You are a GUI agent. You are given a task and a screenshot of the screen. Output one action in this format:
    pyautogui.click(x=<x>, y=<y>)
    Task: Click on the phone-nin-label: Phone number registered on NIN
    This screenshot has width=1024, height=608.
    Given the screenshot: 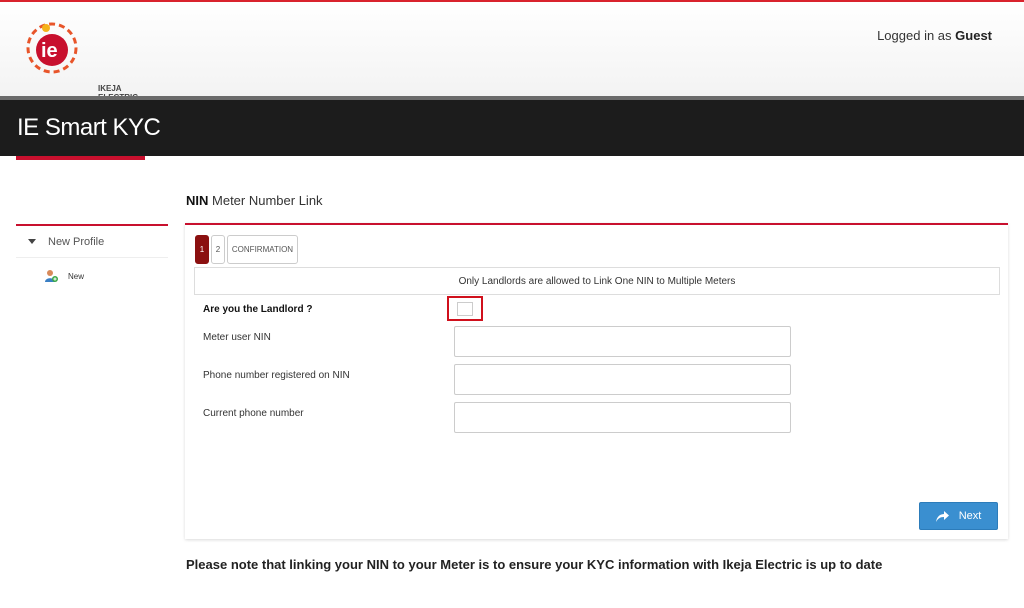 What is the action you would take?
    pyautogui.click(x=276, y=375)
    